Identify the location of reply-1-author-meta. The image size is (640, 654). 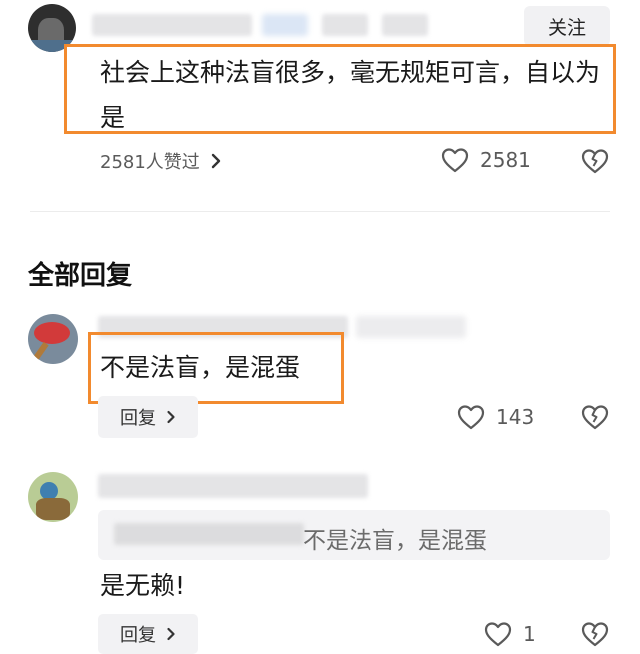
(411, 327).